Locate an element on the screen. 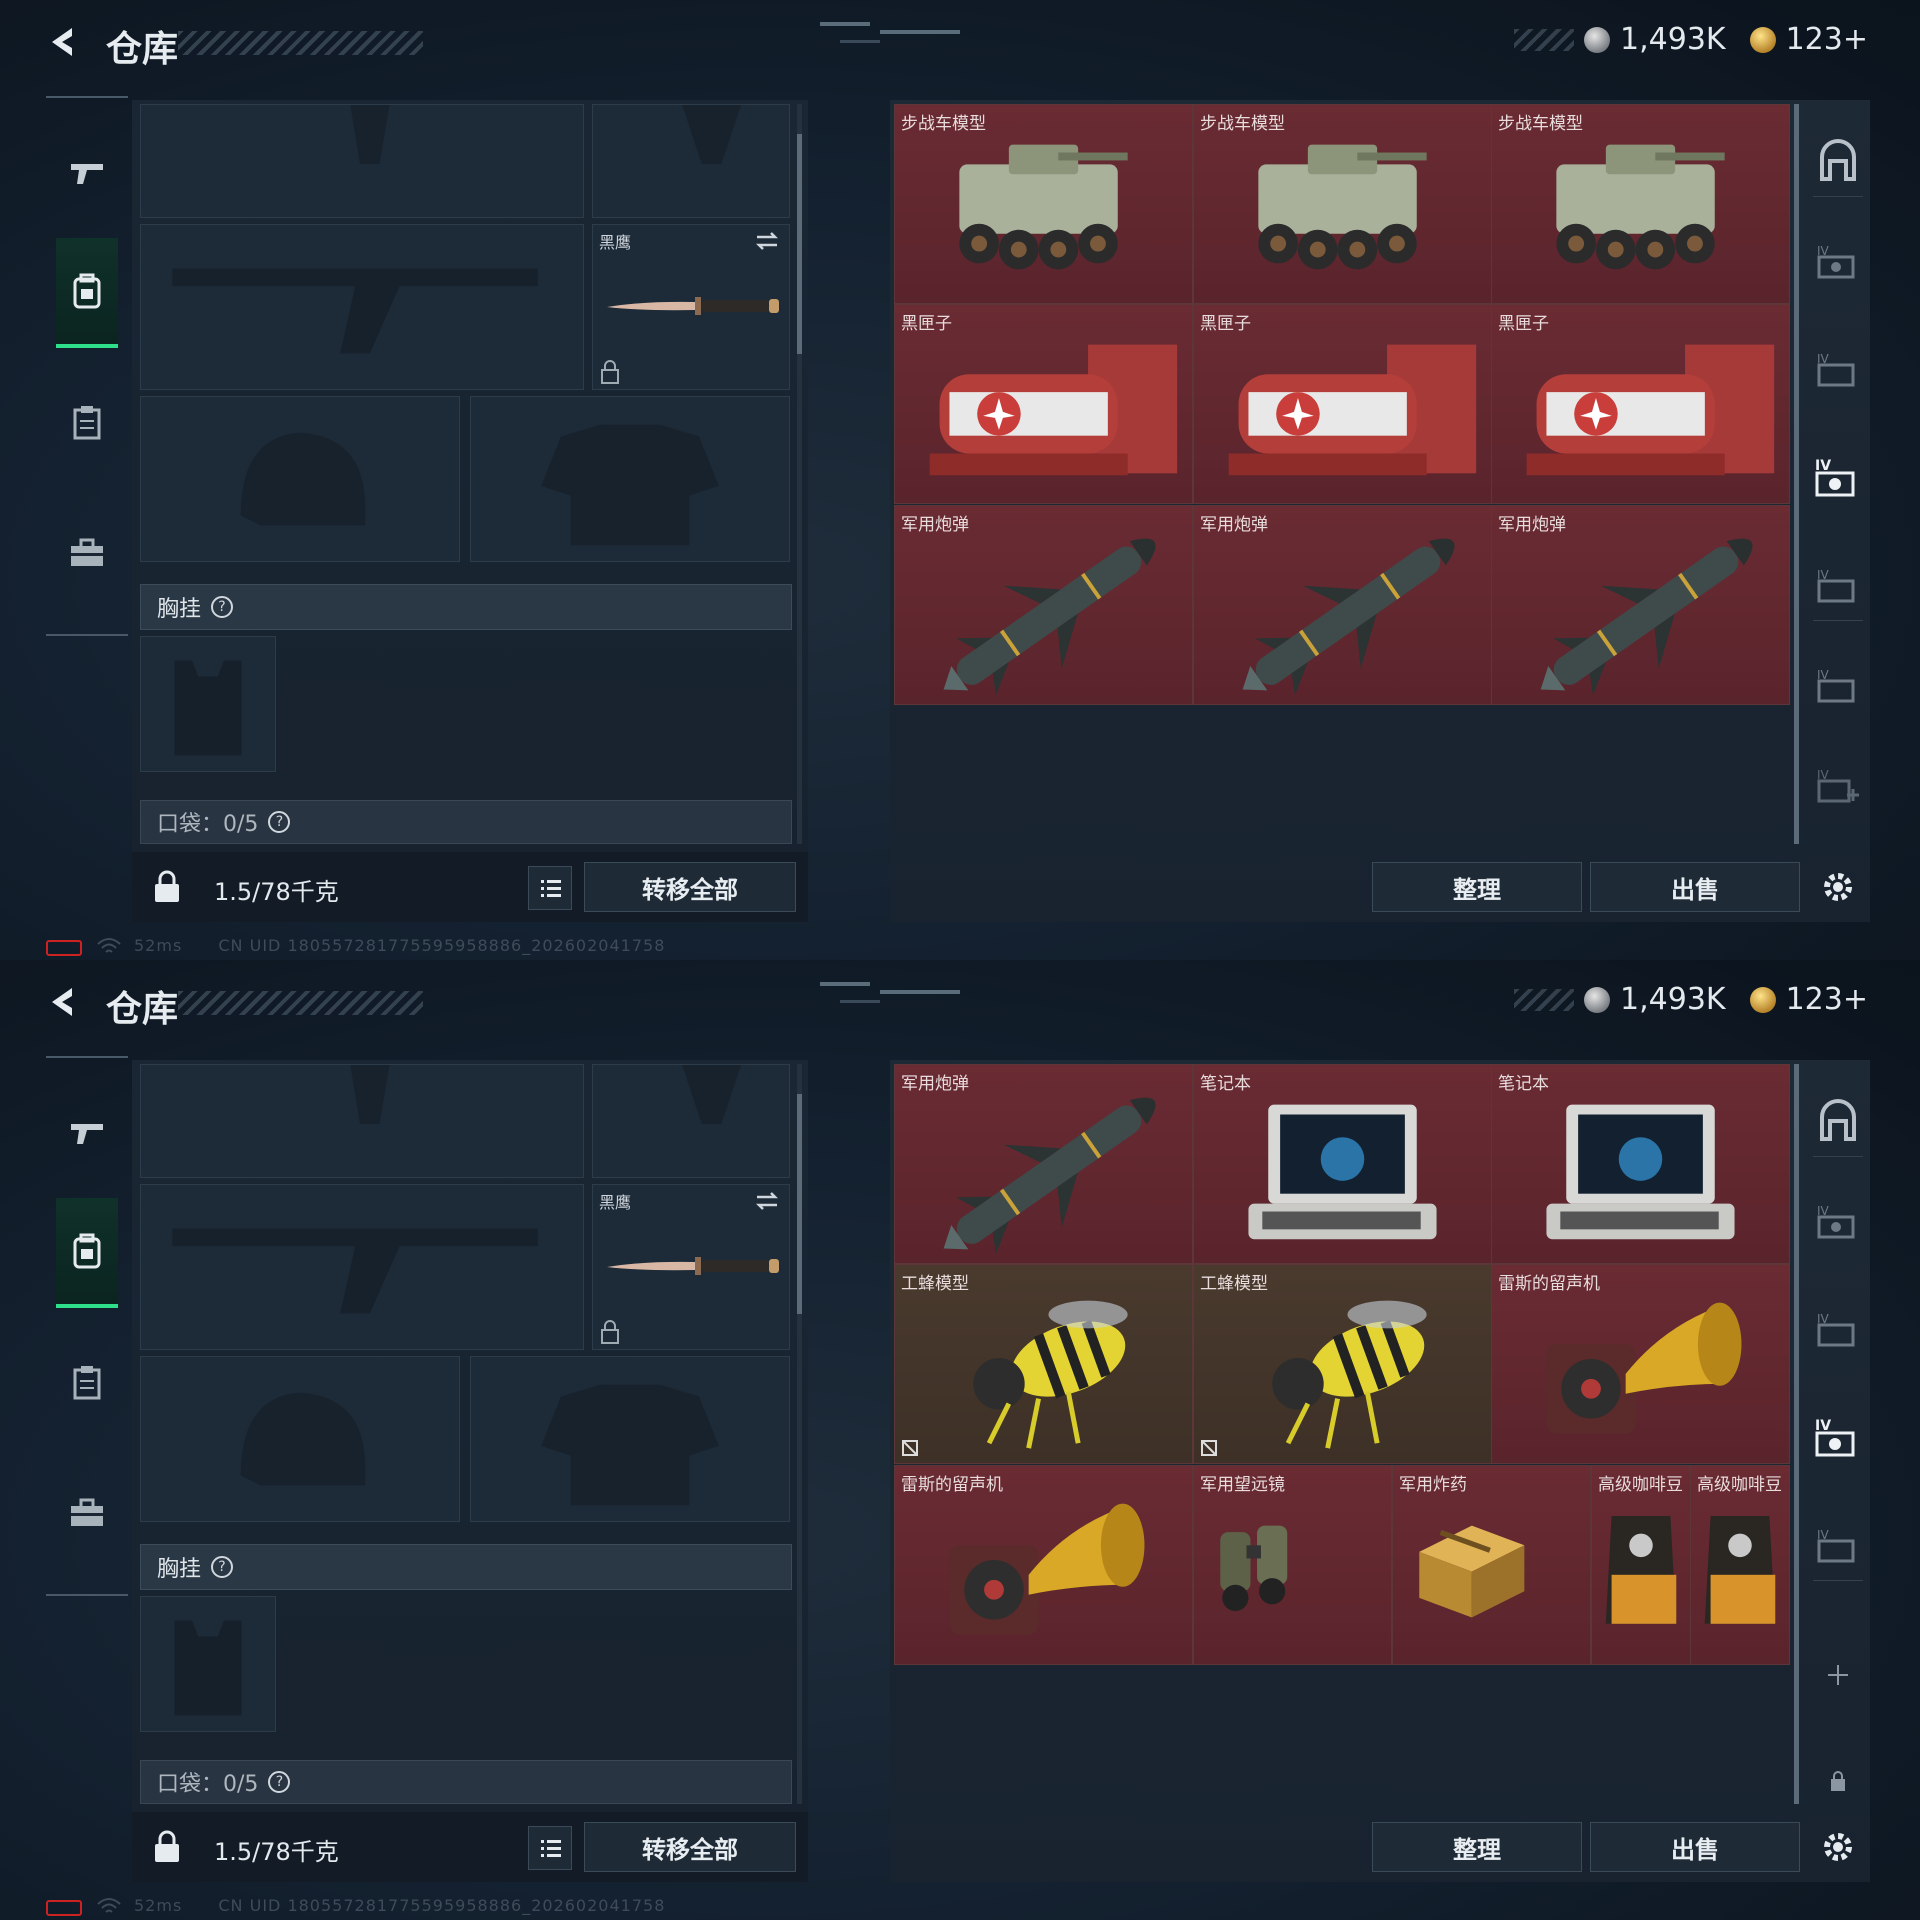 The height and width of the screenshot is (1920, 1920). signal-latency: 52ms is located at coordinates (158, 945).